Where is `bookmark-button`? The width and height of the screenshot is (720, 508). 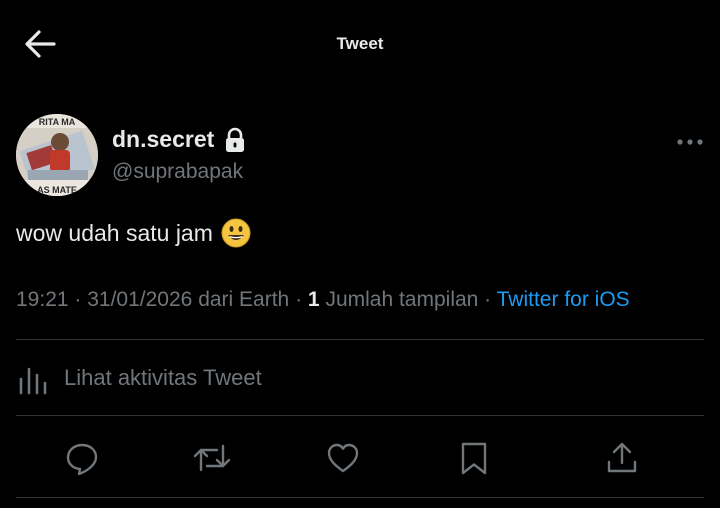
bookmark-button is located at coordinates (474, 458).